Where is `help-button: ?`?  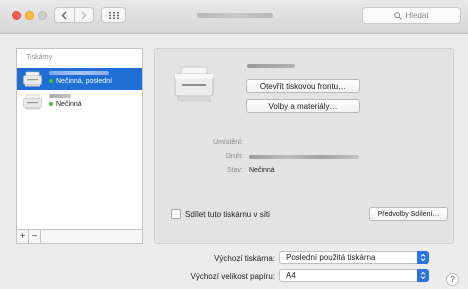
help-button: ? is located at coordinates (452, 279).